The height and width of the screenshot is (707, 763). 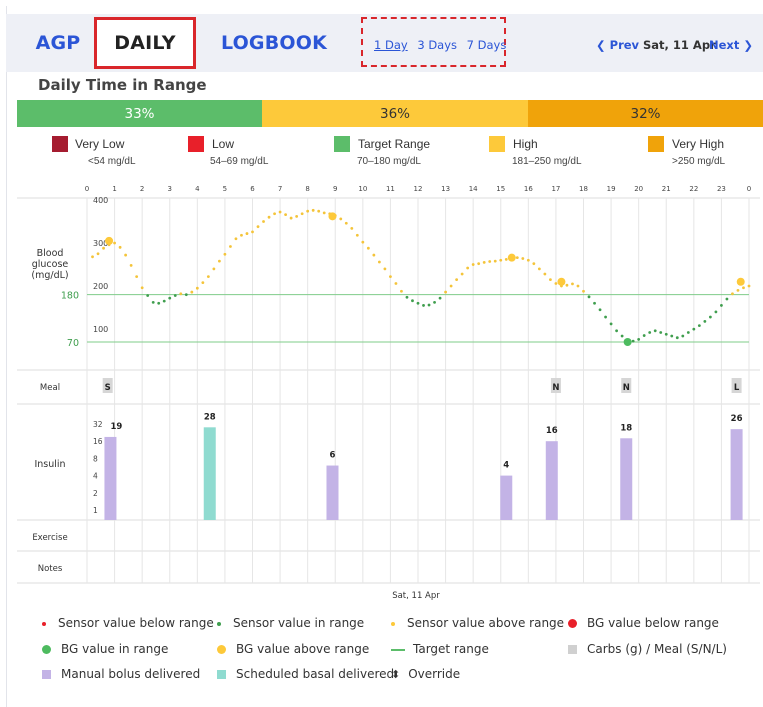 What do you see at coordinates (58, 43) in the screenshot?
I see `tab-agp: AGP` at bounding box center [58, 43].